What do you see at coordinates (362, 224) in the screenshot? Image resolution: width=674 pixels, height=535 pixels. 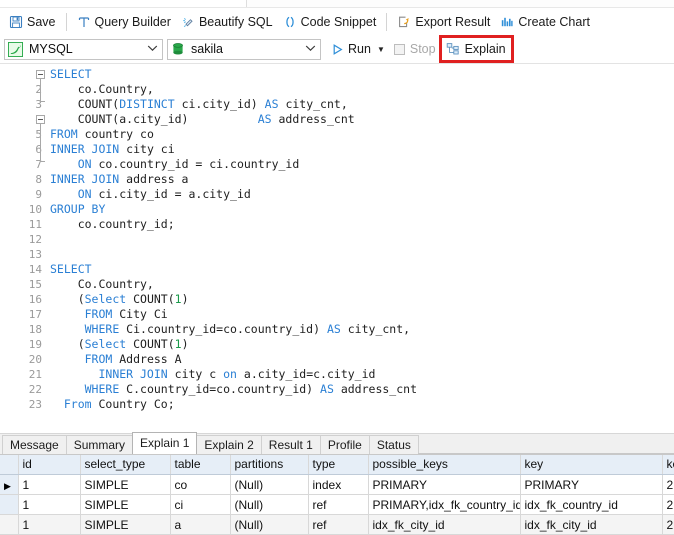 I see `code-line: co.country_id;` at bounding box center [362, 224].